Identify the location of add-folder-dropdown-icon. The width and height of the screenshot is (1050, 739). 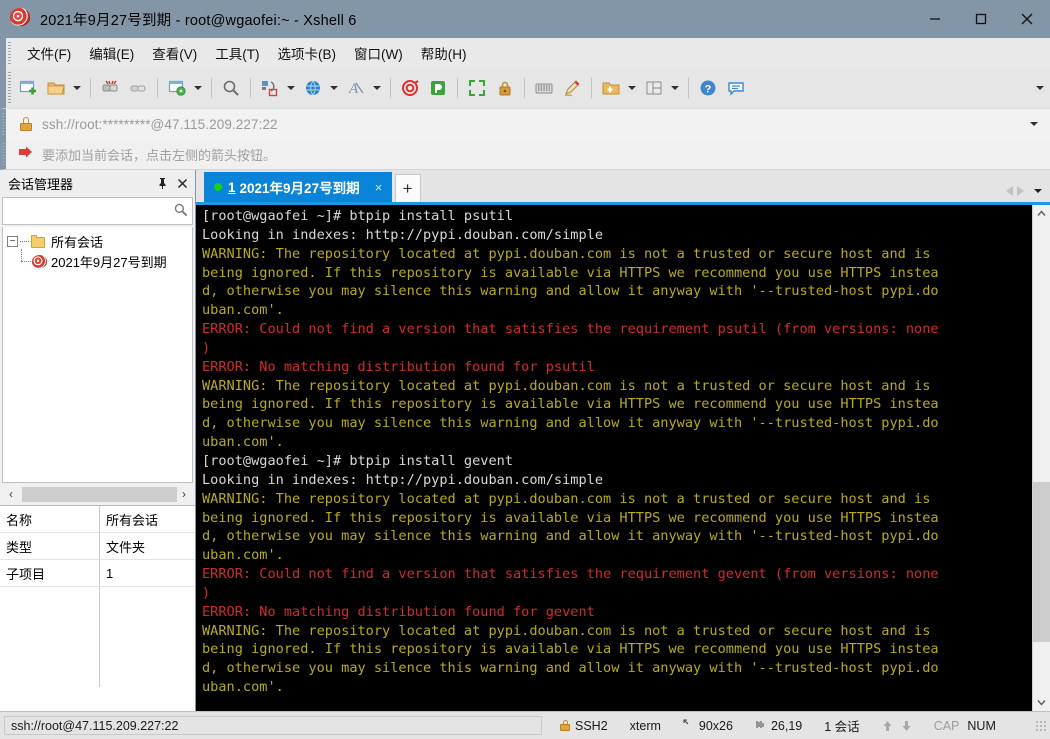
(631, 88).